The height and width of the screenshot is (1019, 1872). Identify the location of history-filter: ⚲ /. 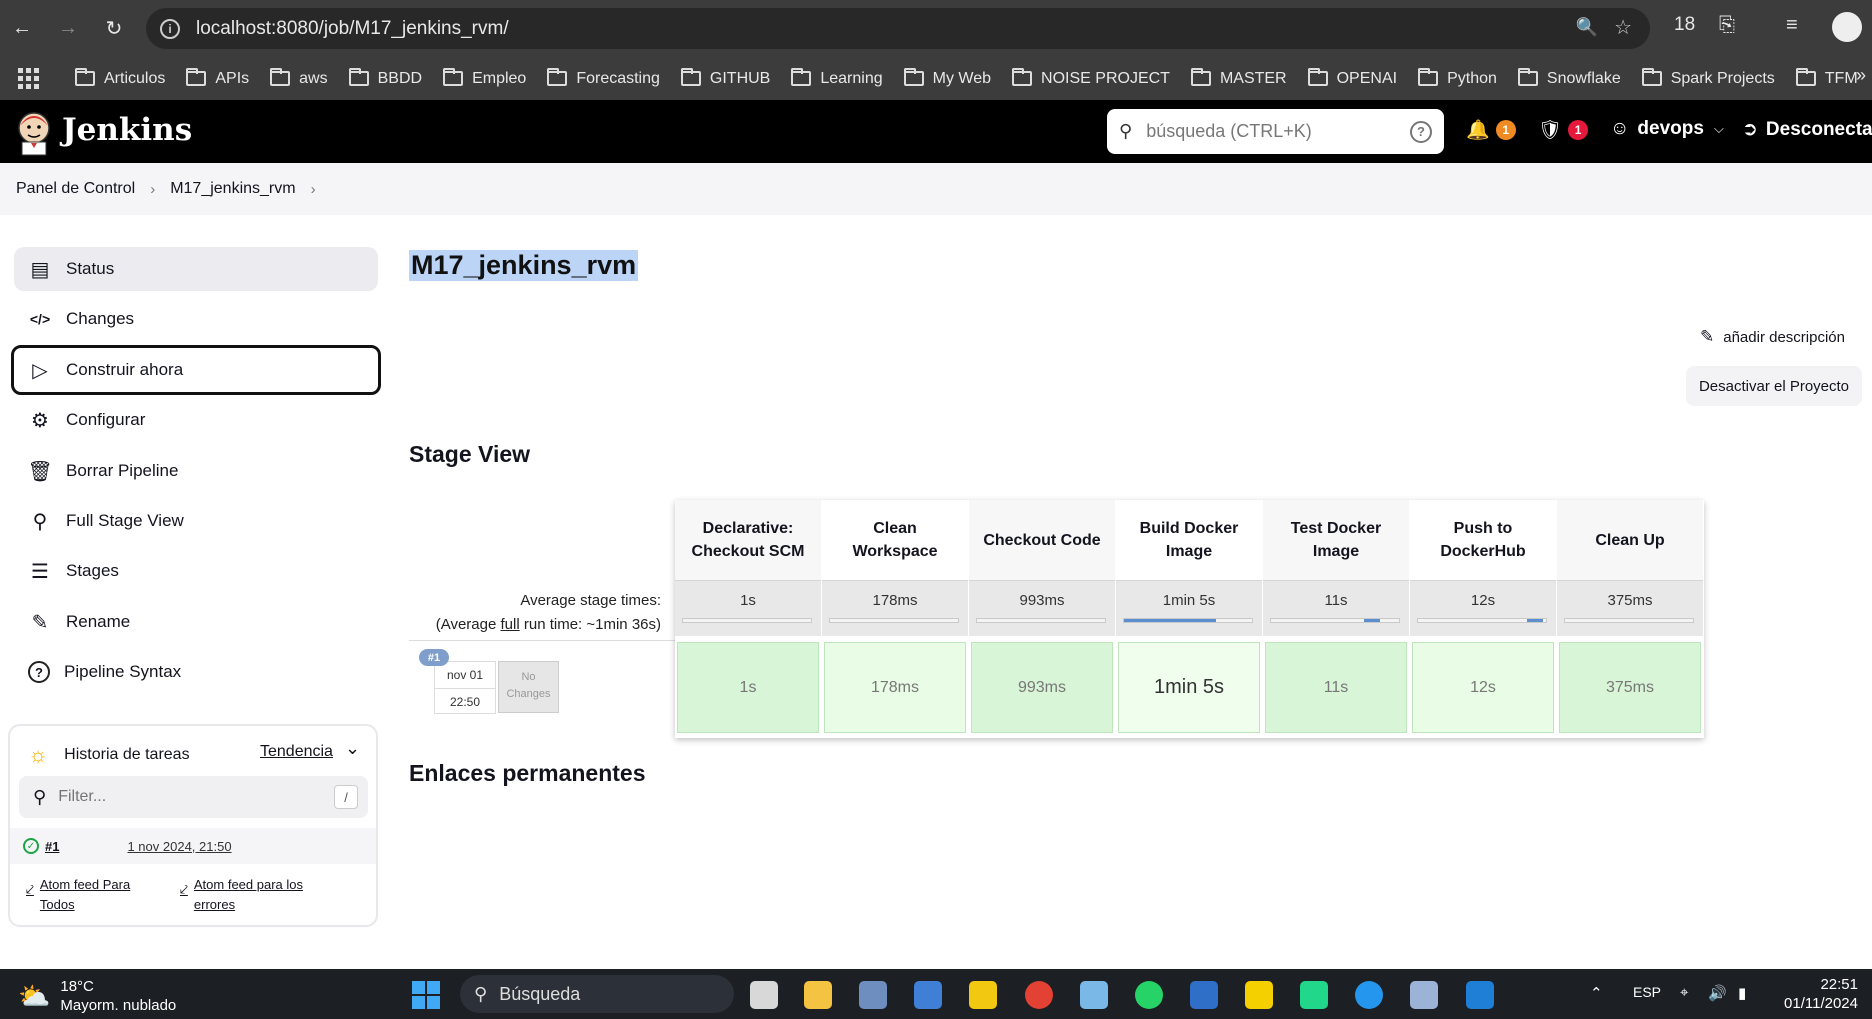
(193, 797).